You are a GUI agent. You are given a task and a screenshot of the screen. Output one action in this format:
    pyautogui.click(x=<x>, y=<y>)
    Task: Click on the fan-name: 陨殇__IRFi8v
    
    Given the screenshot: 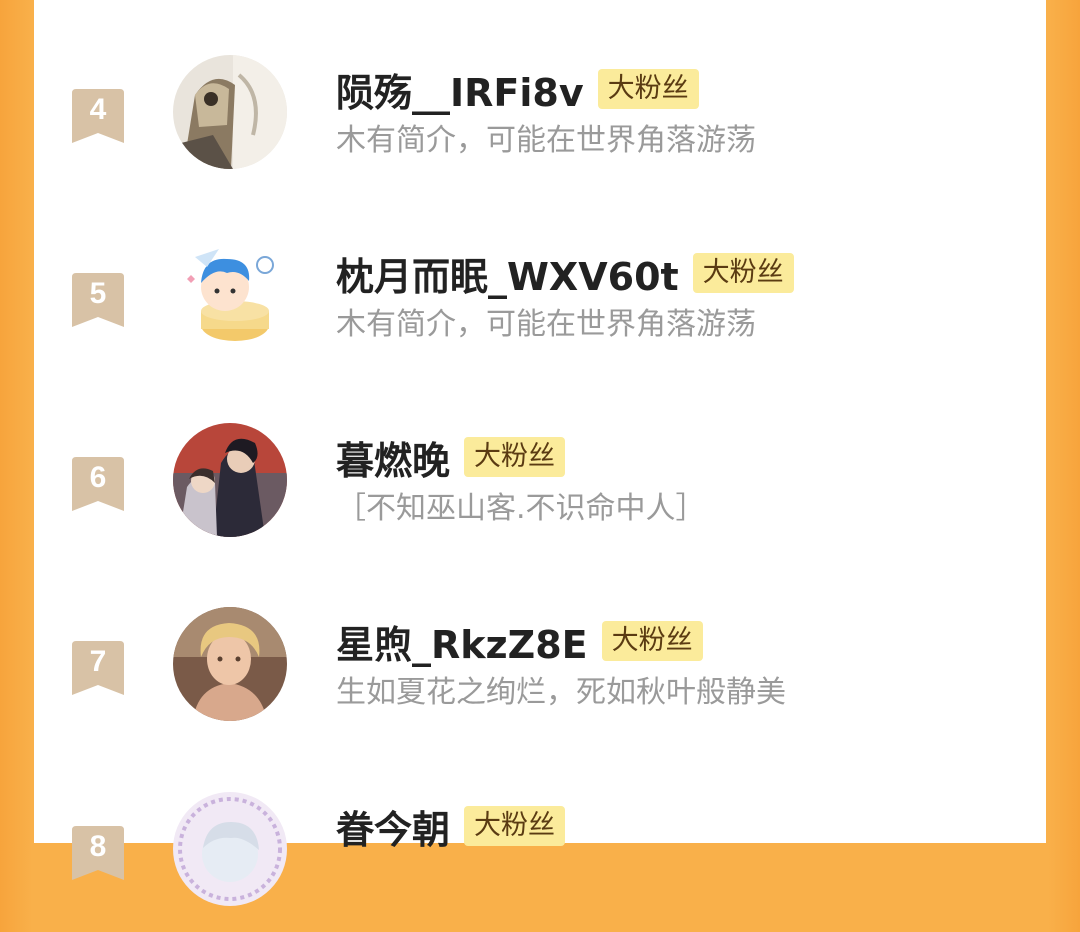 What is the action you would take?
    pyautogui.click(x=460, y=89)
    